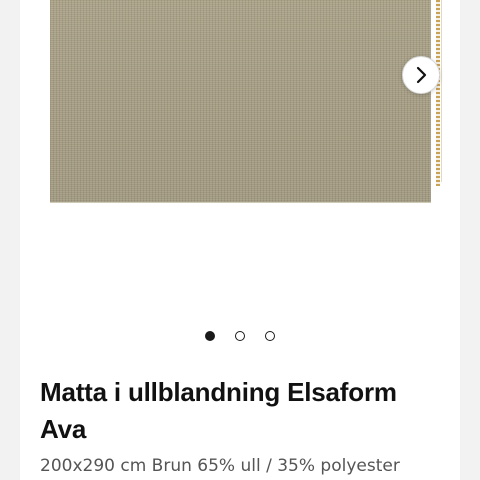 The height and width of the screenshot is (480, 480). I want to click on product-title: Matta i ullblandning Elsaform Ava, so click(218, 410).